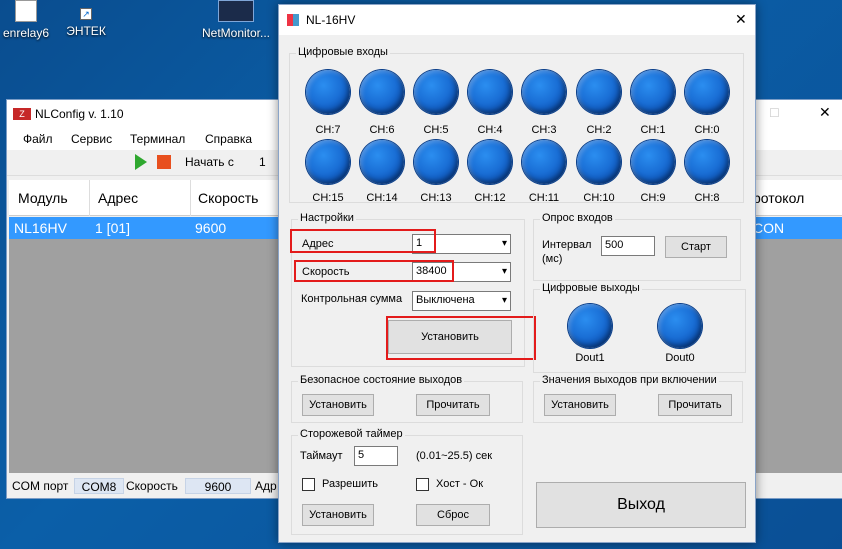 This screenshot has height=549, width=842. Describe the element at coordinates (490, 92) in the screenshot. I see `led-ch4` at that location.